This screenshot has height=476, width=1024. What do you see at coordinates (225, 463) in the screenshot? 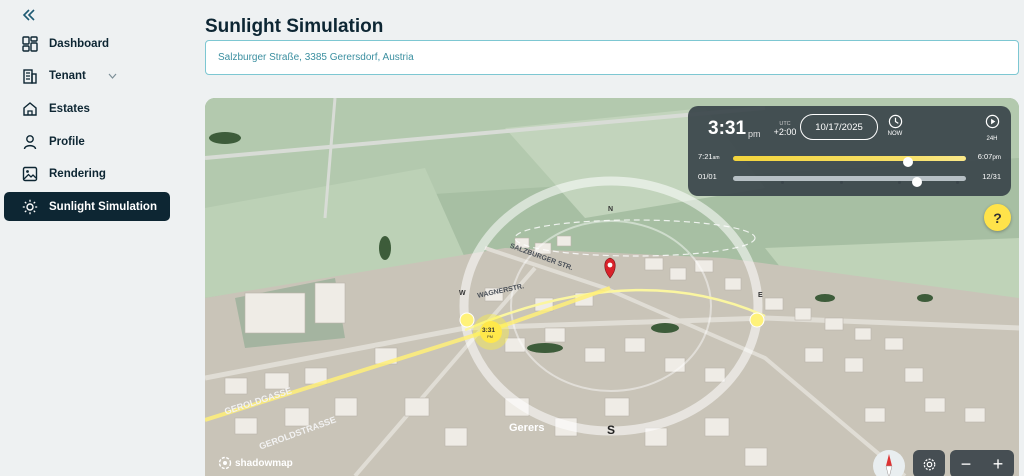
I see `shadowmap-logo-icon` at bounding box center [225, 463].